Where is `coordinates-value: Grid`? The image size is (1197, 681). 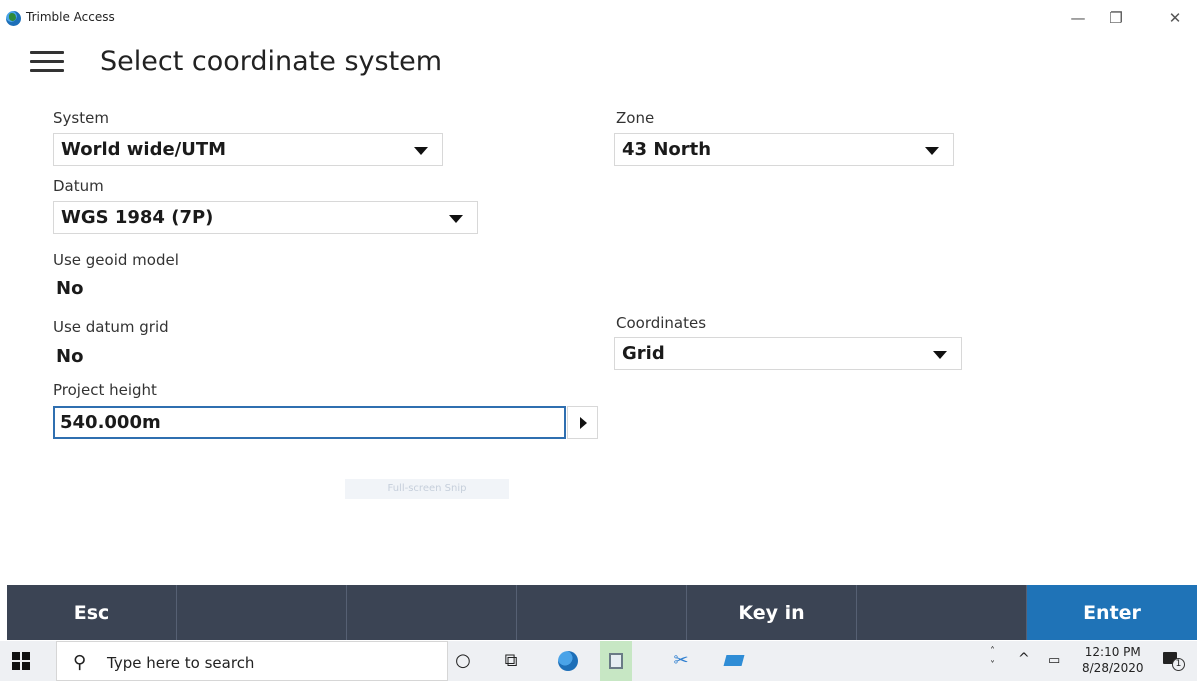 coordinates-value: Grid is located at coordinates (643, 353).